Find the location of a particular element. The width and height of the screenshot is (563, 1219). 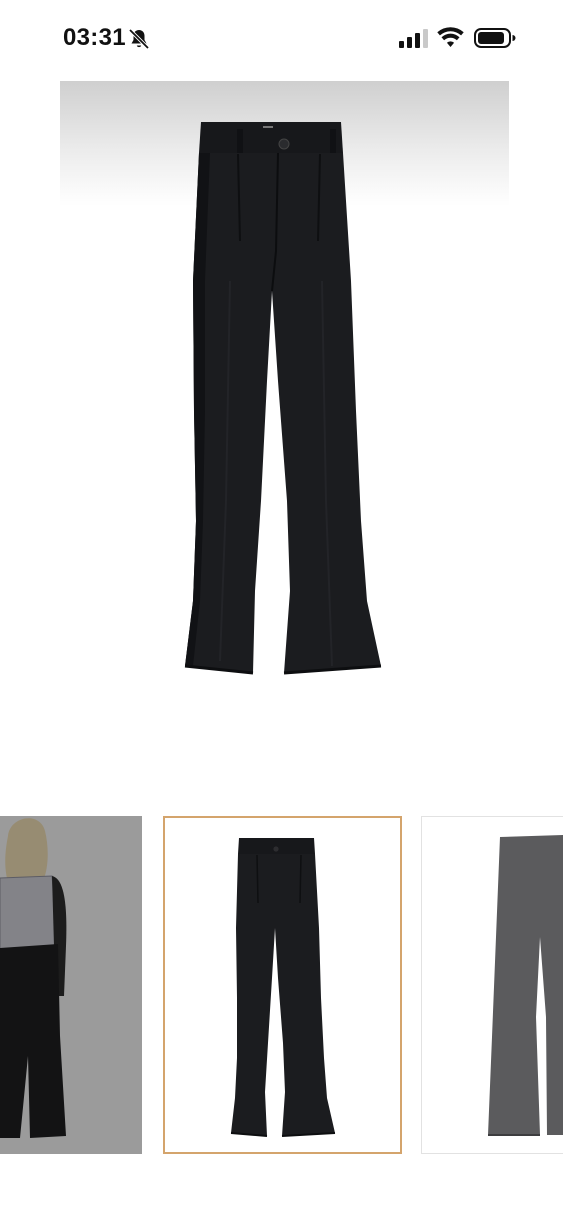

status-time: 03:31 is located at coordinates (94, 37).